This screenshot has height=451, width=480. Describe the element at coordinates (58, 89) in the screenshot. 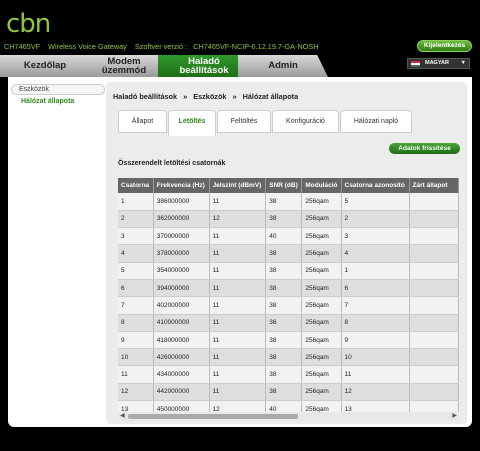

I see `sidebar-header: Eszközök` at that location.